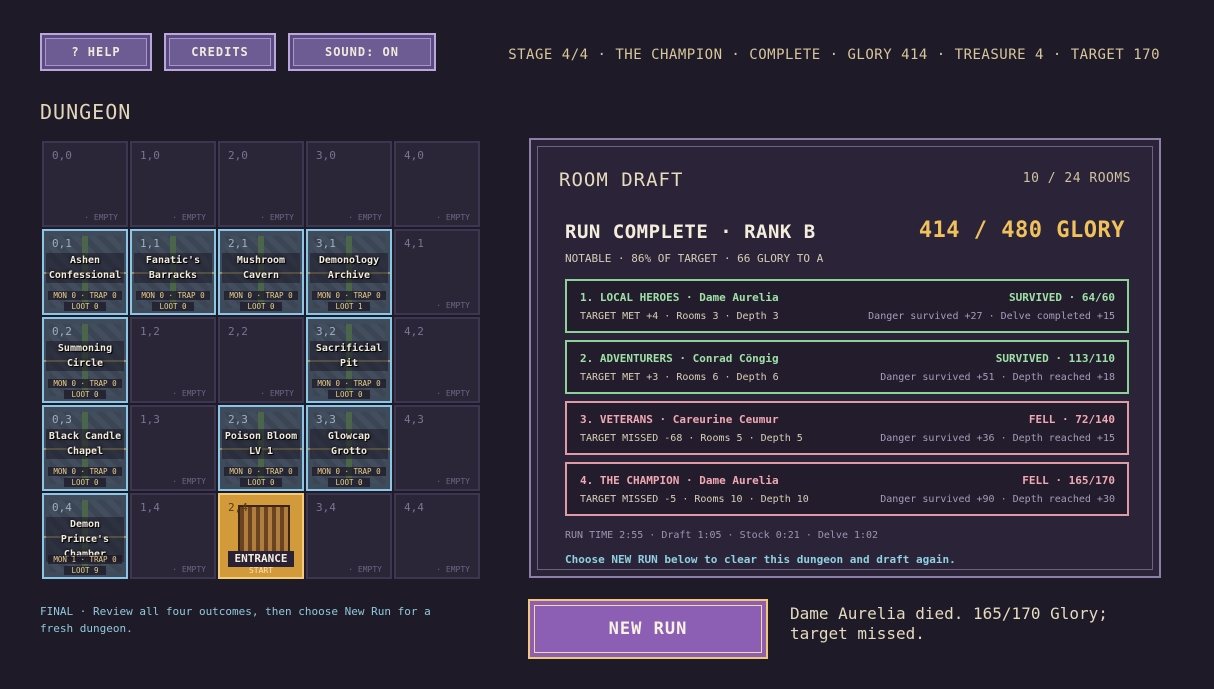  Describe the element at coordinates (1021, 230) in the screenshot. I see `glory-total: 414 / 480 GLORY` at that location.